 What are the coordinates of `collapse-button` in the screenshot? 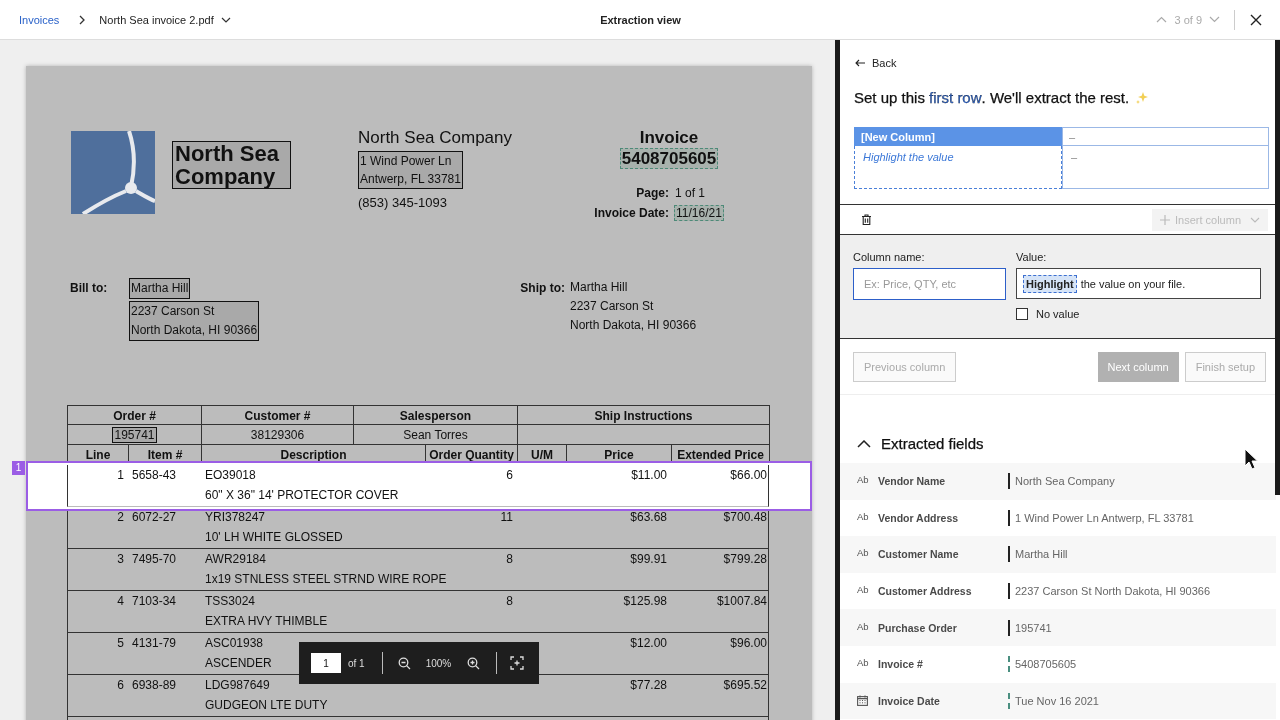 It's located at (864, 443).